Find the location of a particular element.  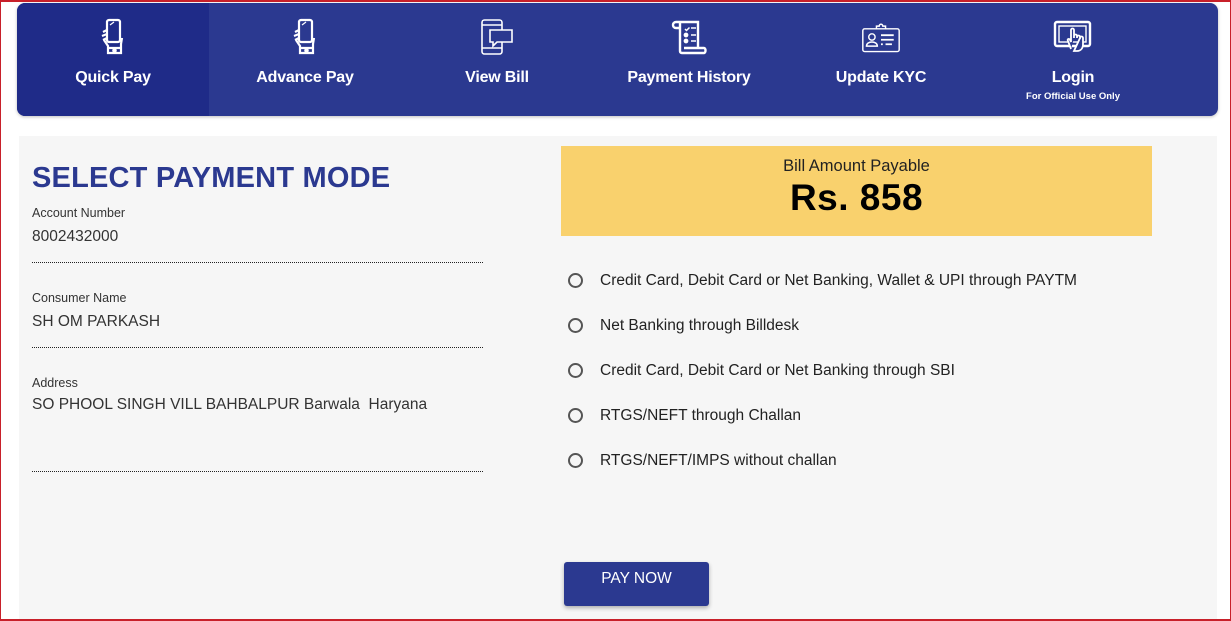

nav-item-advance-pay: Advance Pay is located at coordinates (305, 59).